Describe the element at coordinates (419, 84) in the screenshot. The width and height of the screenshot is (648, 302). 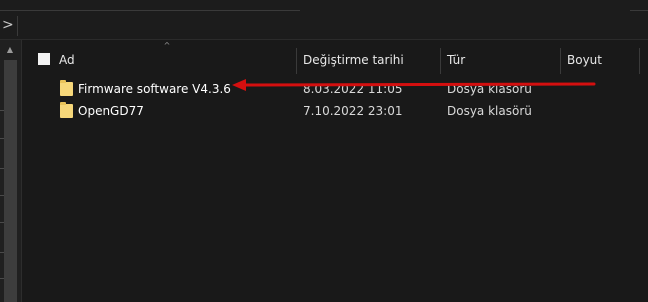
I see `annotation-arrow-shaft` at that location.